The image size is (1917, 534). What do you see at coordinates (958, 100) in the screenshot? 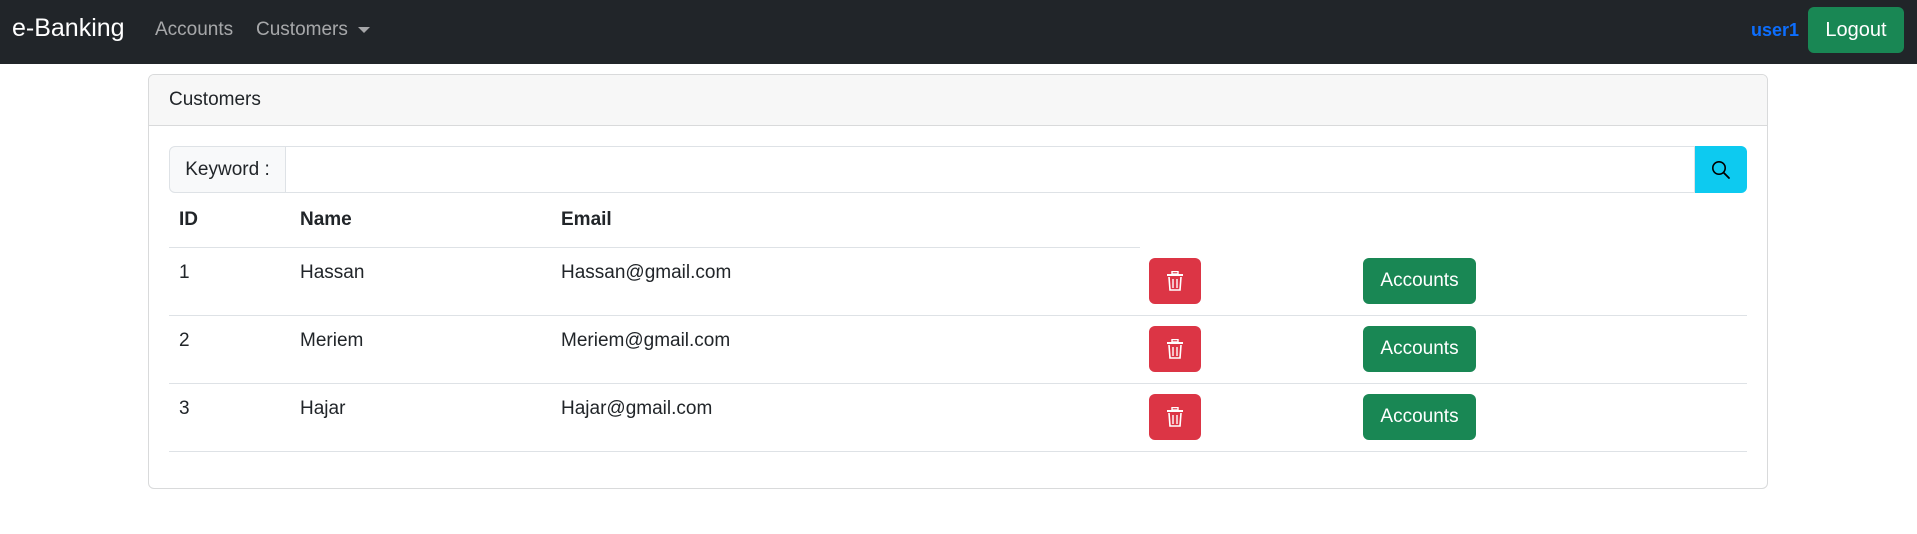
I see `card-header: Customers` at bounding box center [958, 100].